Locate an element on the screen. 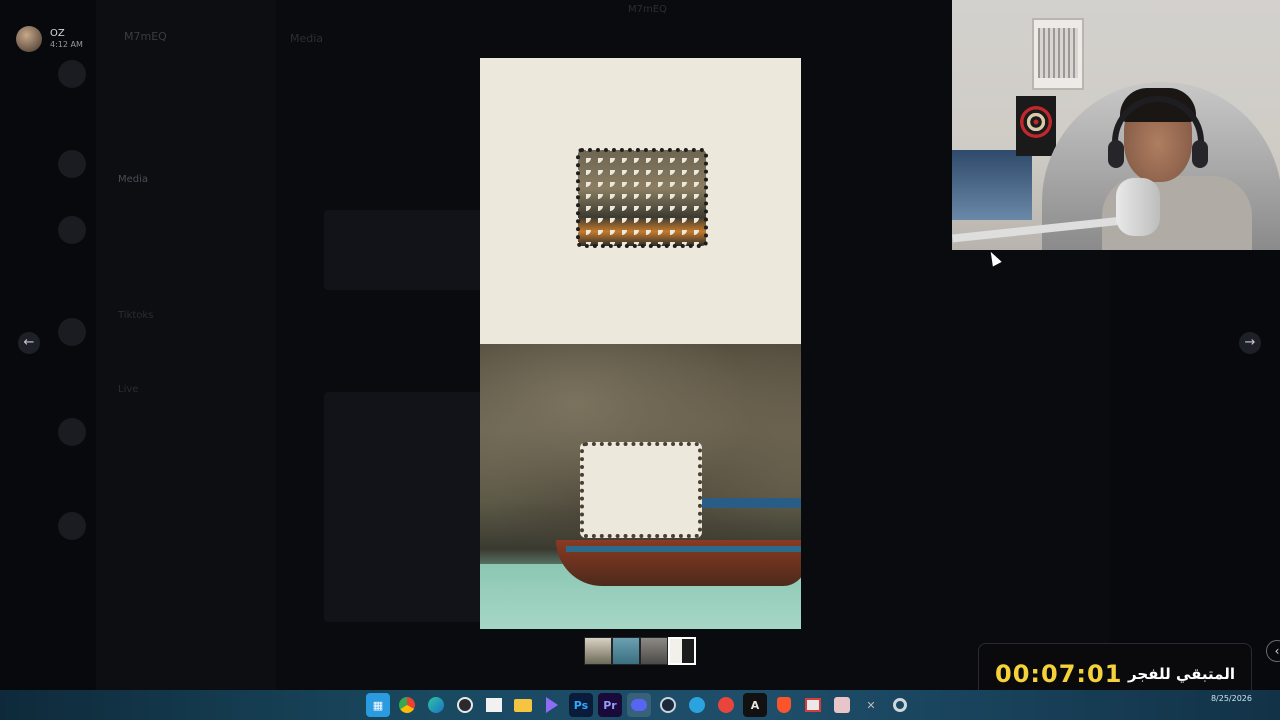 Image resolution: width=1280 pixels, height=720 pixels. server-name: M7mEQ is located at coordinates (145, 36).